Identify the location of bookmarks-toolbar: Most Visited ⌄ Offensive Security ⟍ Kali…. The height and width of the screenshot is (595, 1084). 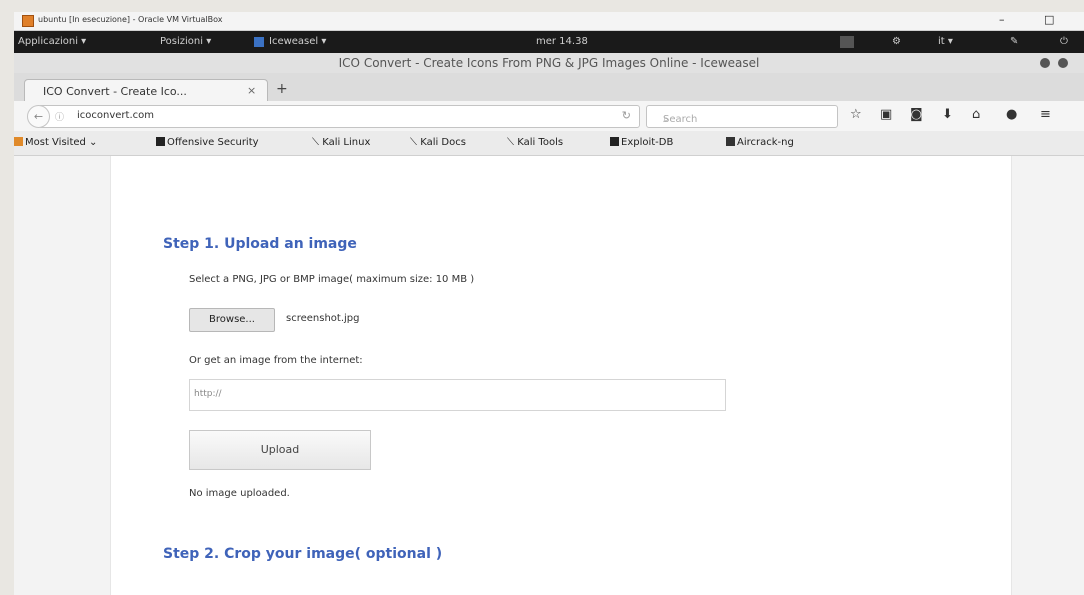
(549, 143).